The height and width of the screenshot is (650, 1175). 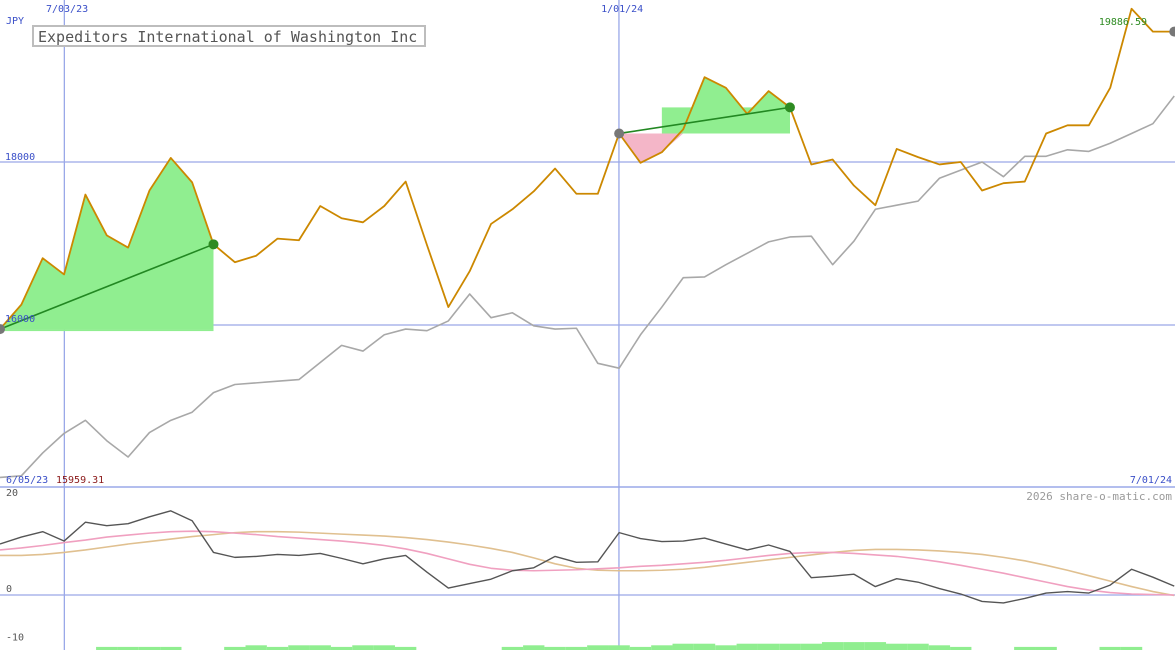 I want to click on top-date-label-1/01/24: 1/01/24, so click(x=622, y=9).